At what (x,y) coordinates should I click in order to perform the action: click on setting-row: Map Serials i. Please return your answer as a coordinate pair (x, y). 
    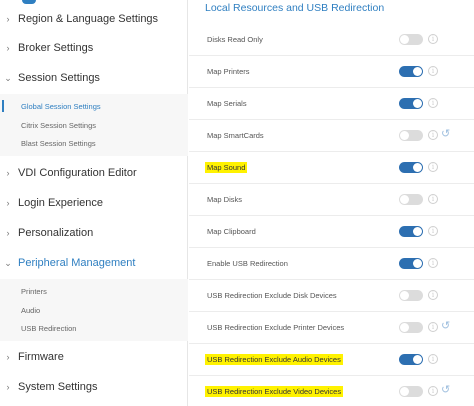
    Looking at the image, I should click on (331, 104).